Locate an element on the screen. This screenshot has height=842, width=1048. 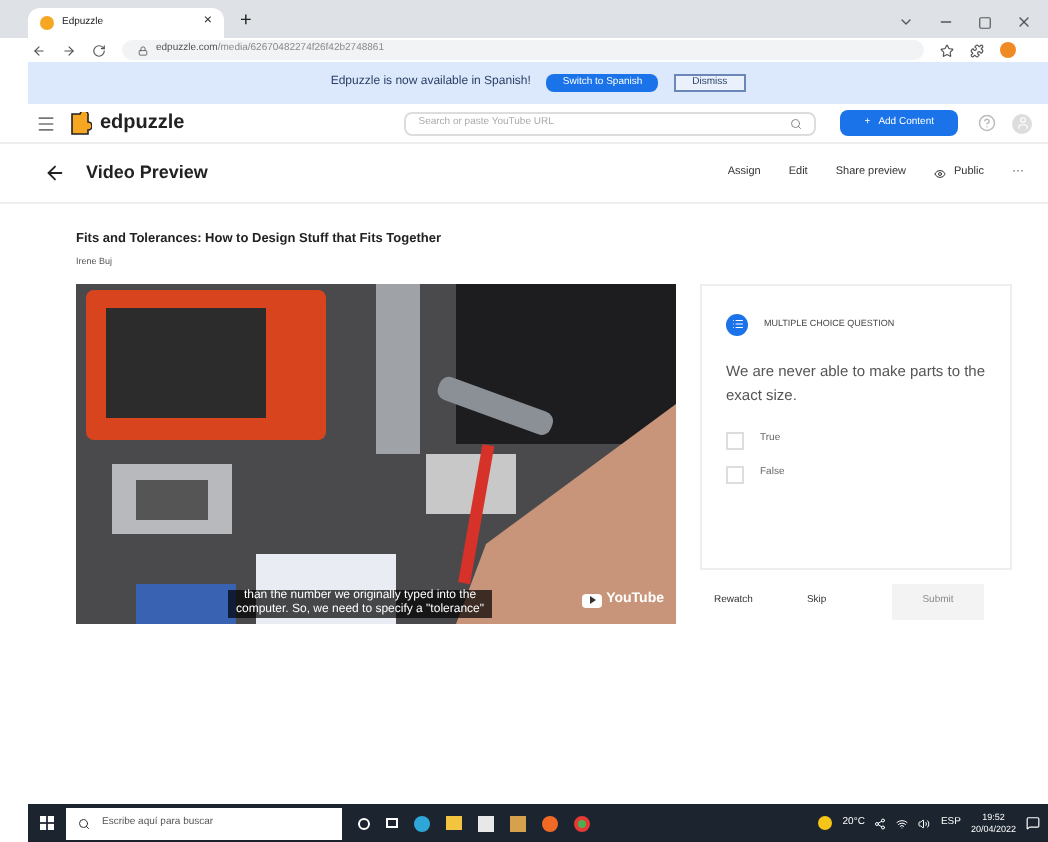
extensions-icon is located at coordinates (977, 50).